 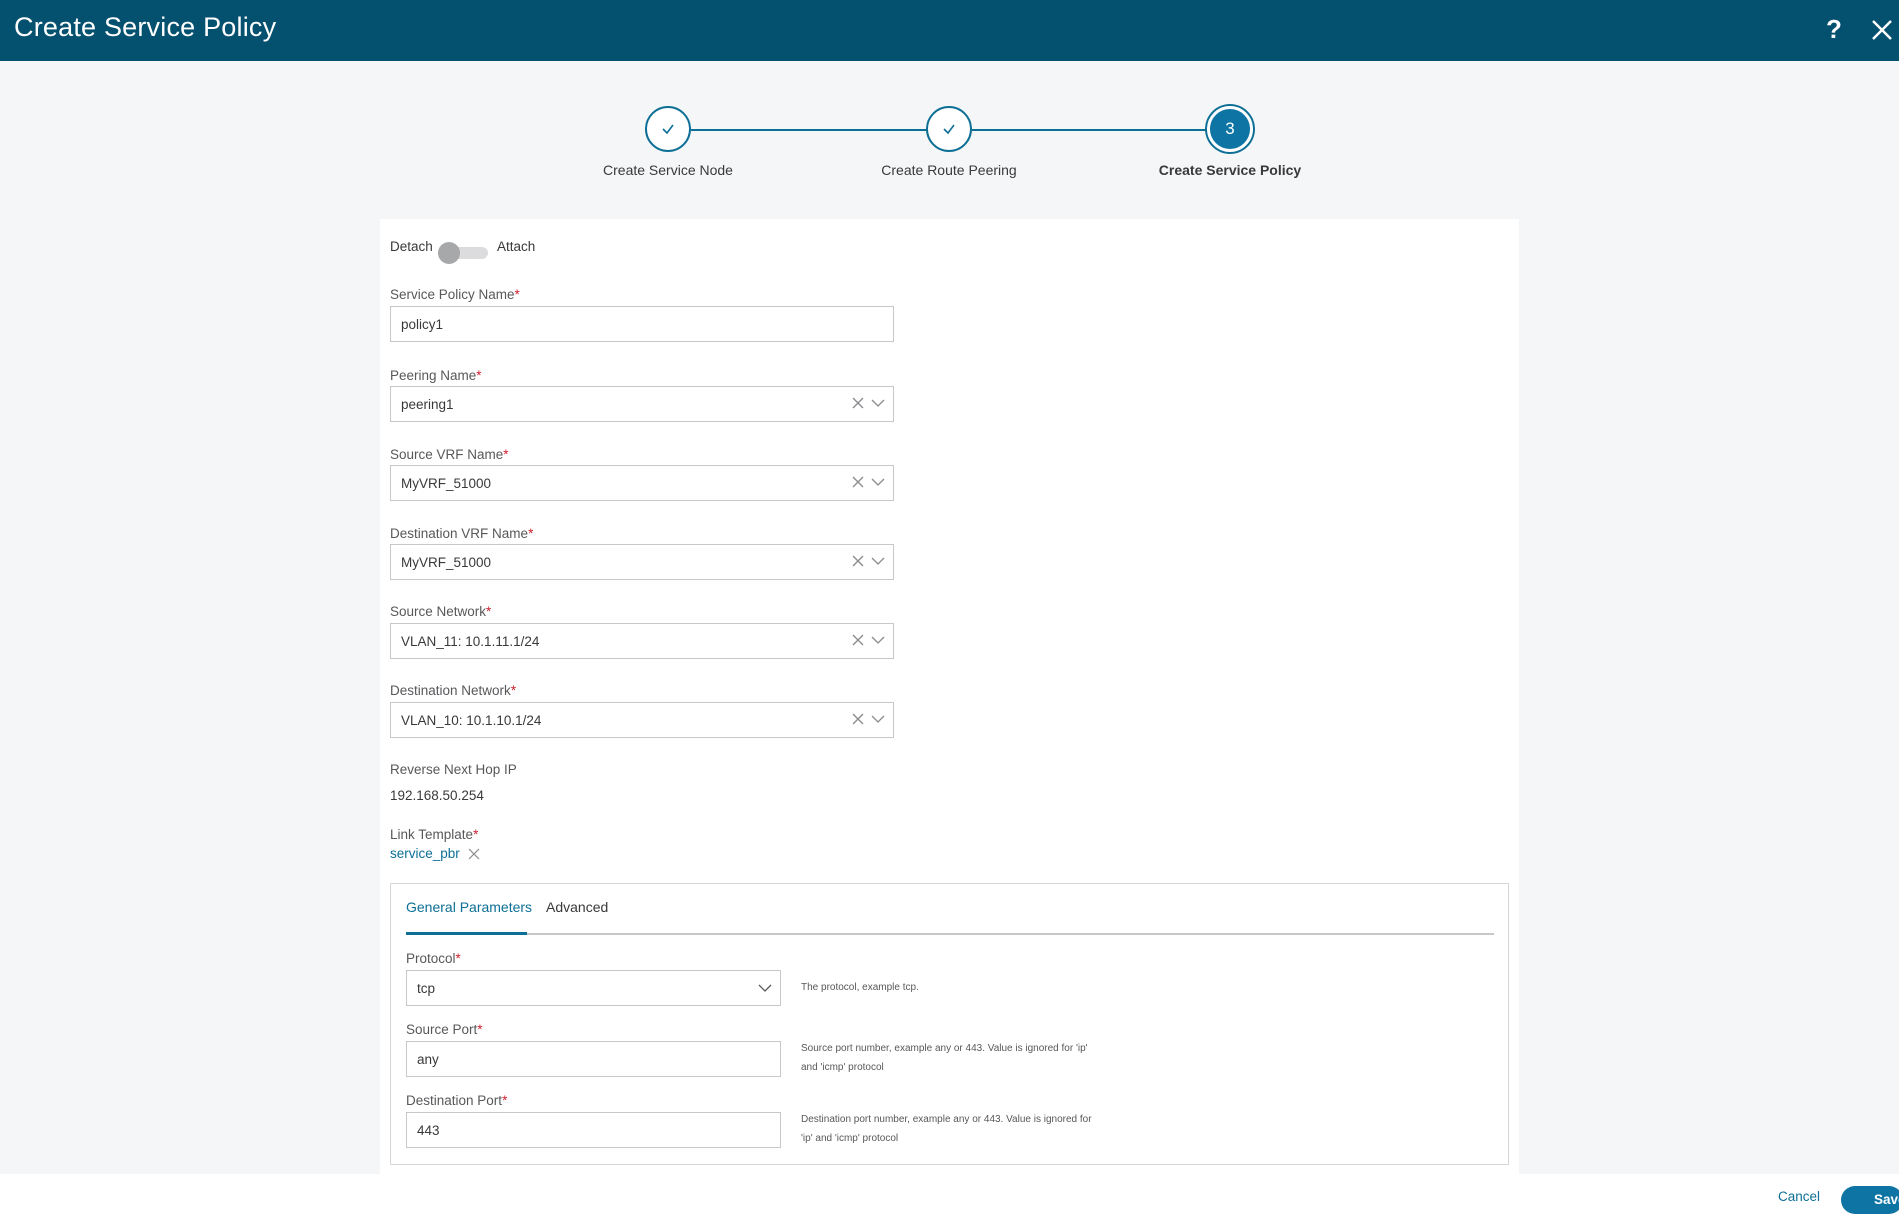 I want to click on attach-toggle, so click(x=463, y=253).